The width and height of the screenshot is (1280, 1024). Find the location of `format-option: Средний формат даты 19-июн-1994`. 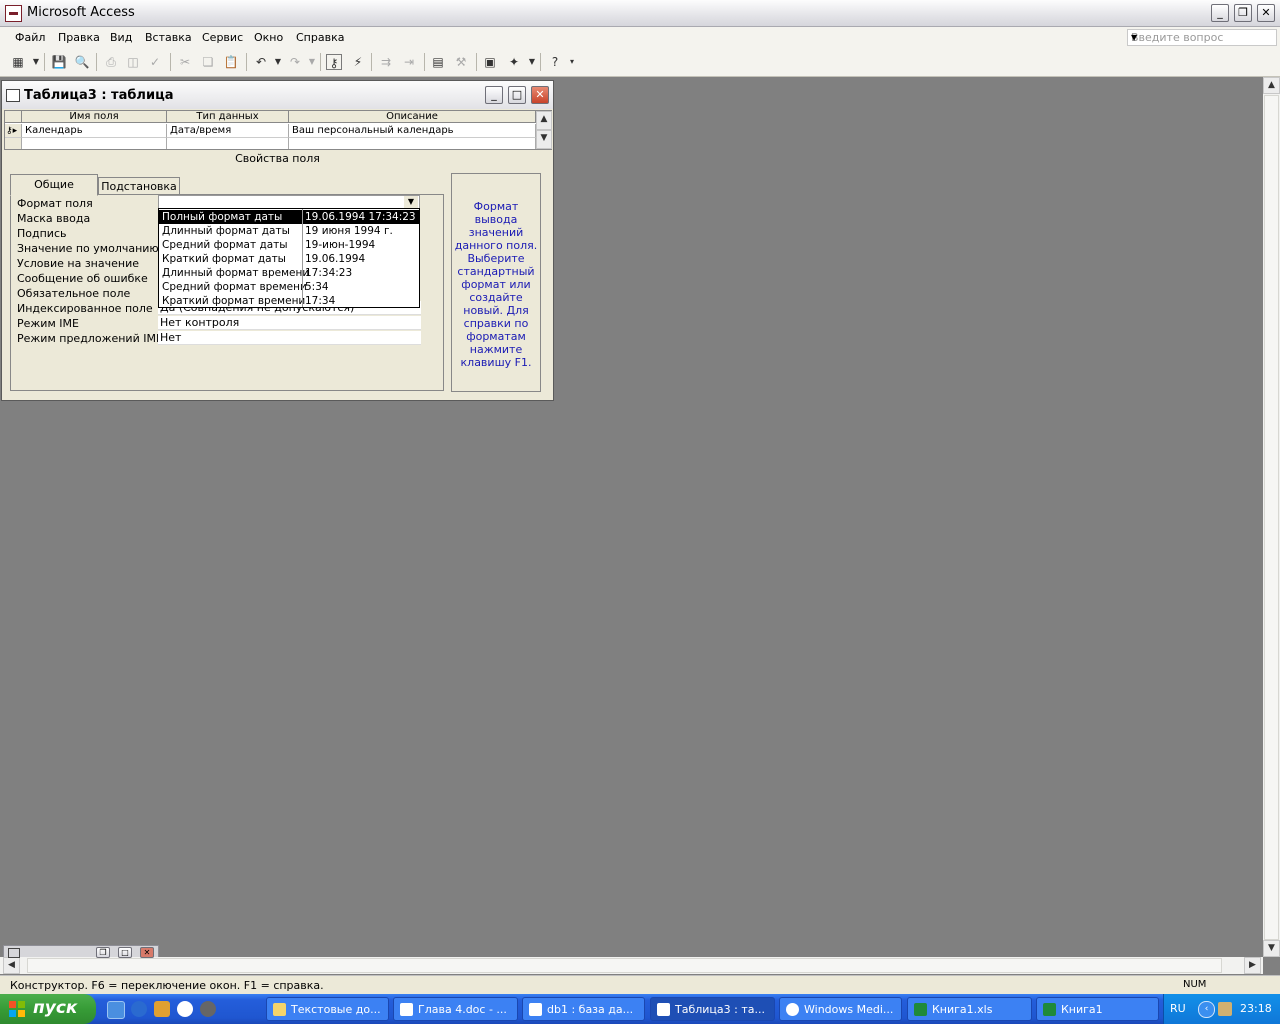

format-option: Средний формат даты 19-июн-1994 is located at coordinates (289, 245).